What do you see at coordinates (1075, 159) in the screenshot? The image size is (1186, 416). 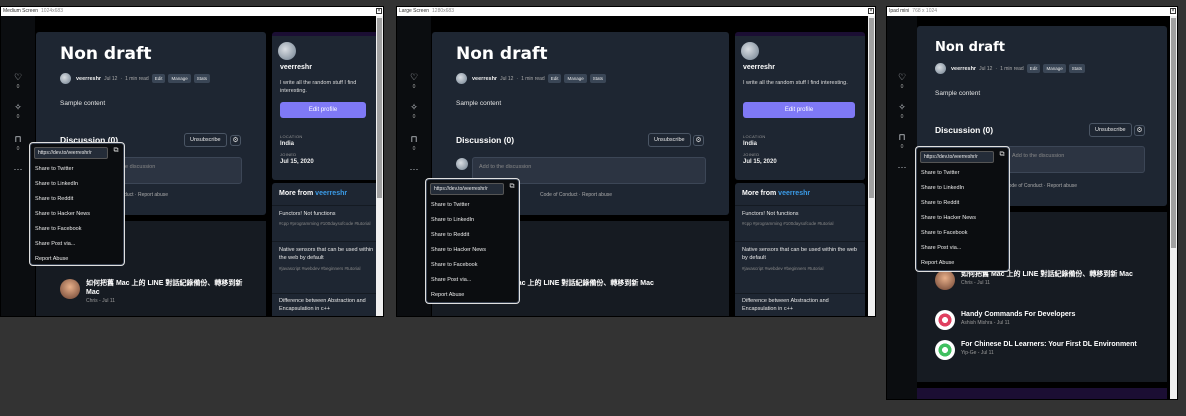 I see `comment-input: Add to the discussion` at bounding box center [1075, 159].